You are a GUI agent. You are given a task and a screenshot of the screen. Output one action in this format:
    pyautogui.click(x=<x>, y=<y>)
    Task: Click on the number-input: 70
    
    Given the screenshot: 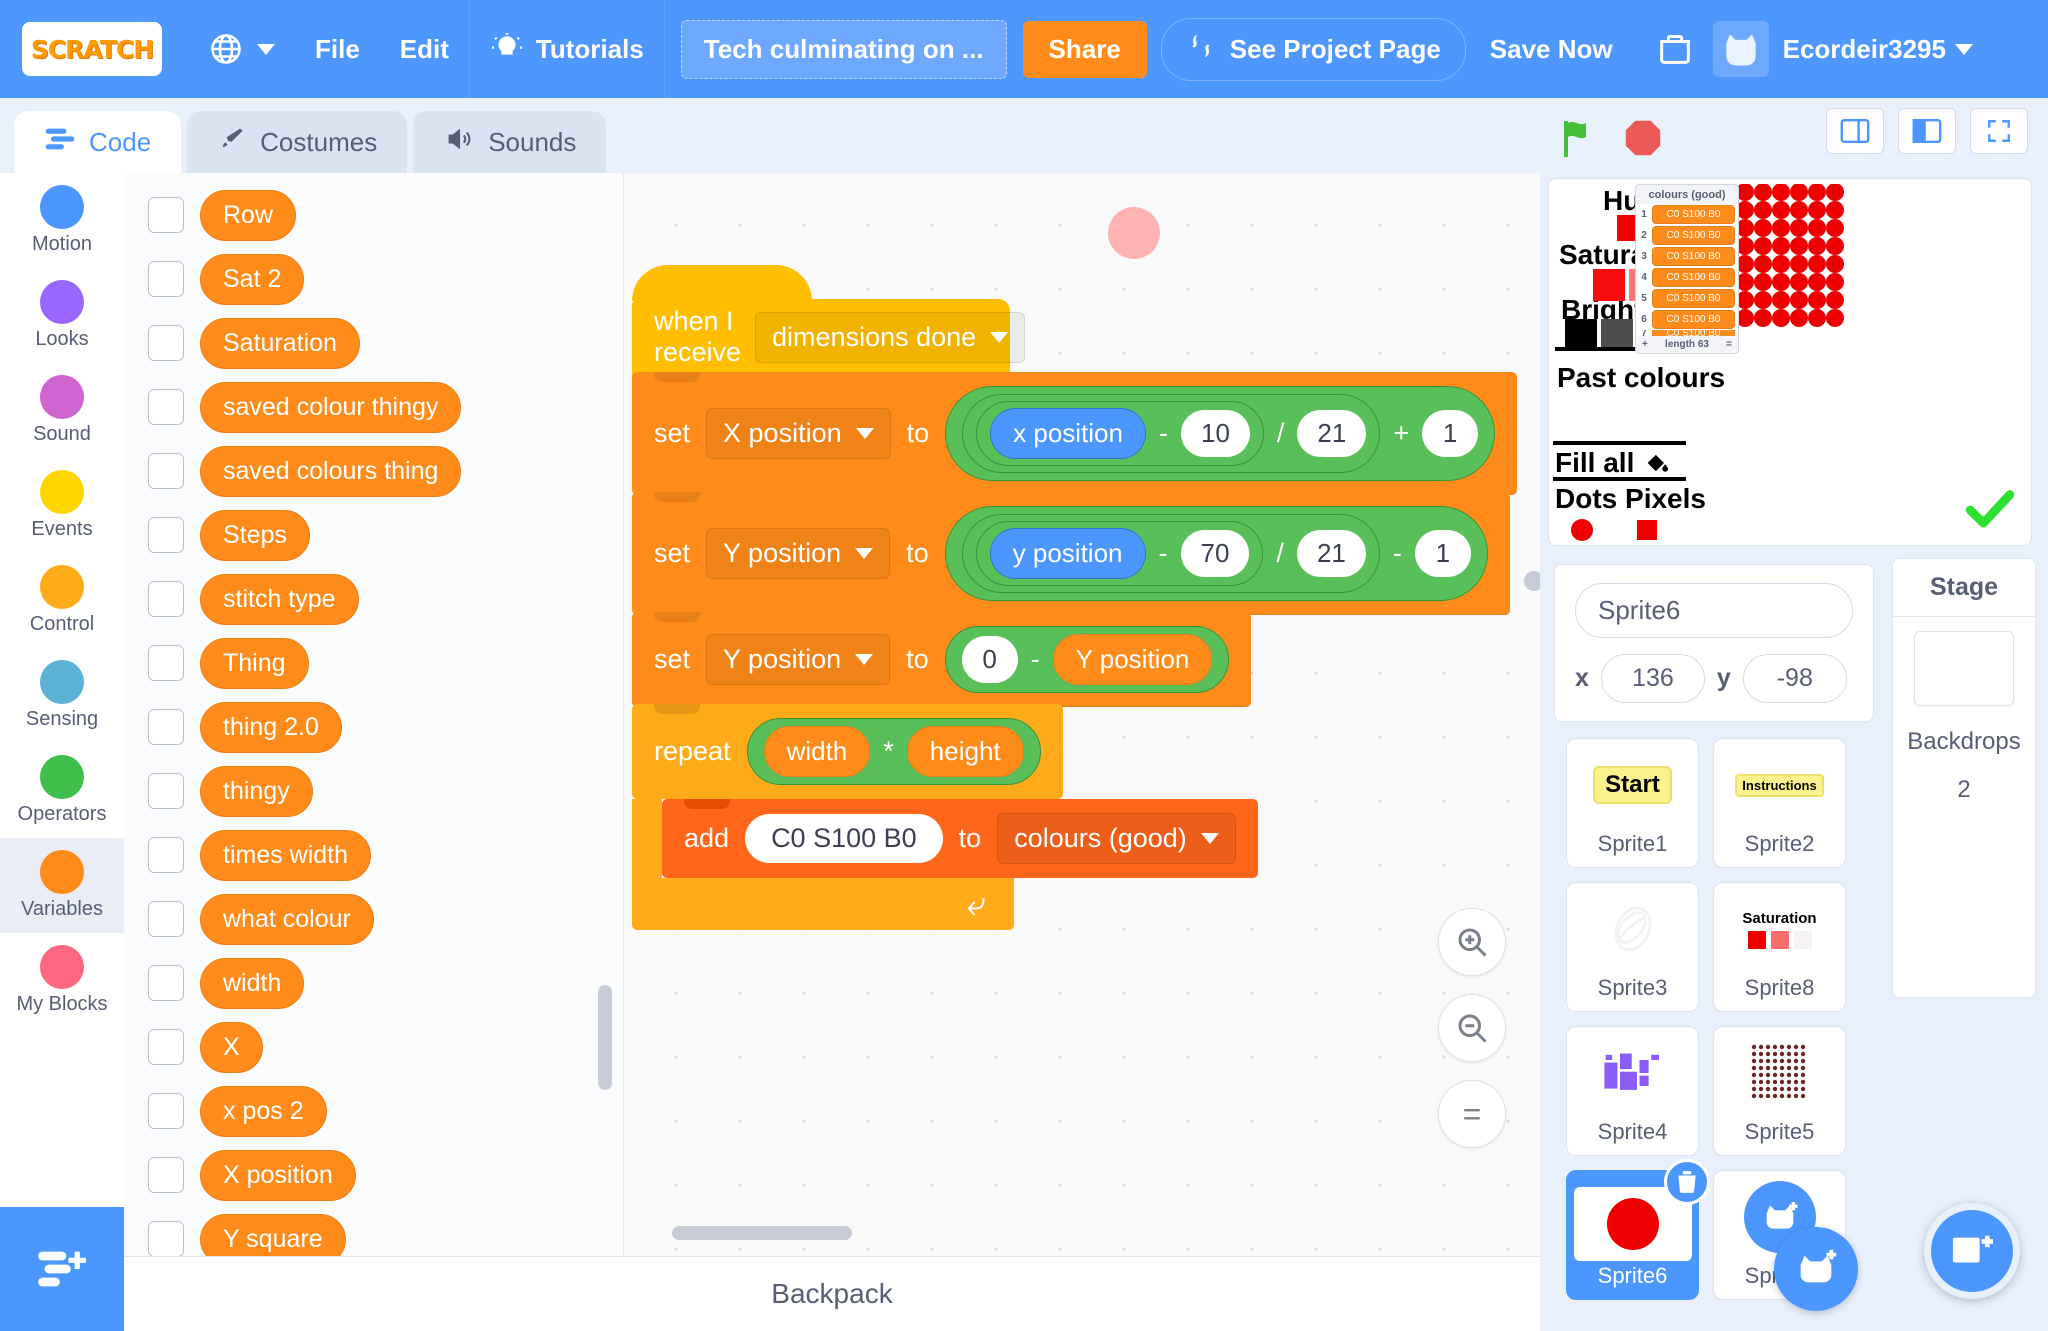 What is the action you would take?
    pyautogui.click(x=1215, y=553)
    